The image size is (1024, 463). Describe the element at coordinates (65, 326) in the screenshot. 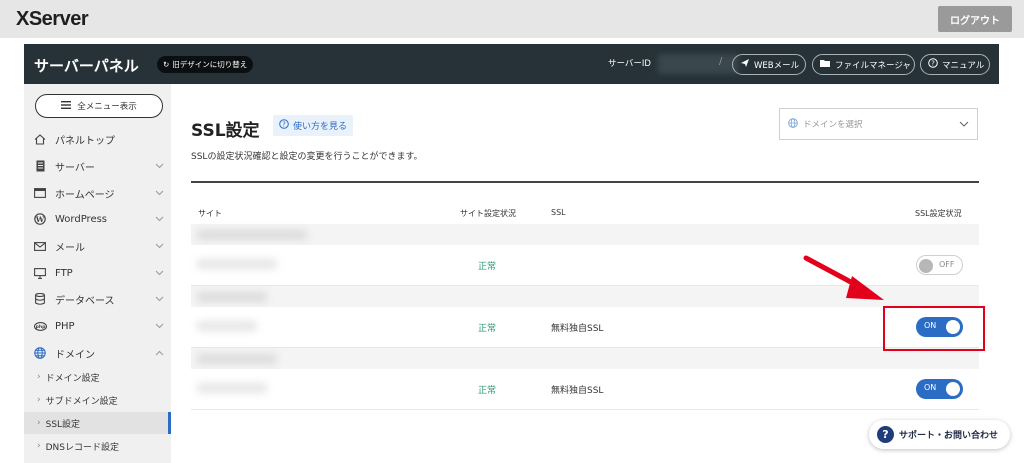

I see `sidebar-item-label: PHP` at that location.